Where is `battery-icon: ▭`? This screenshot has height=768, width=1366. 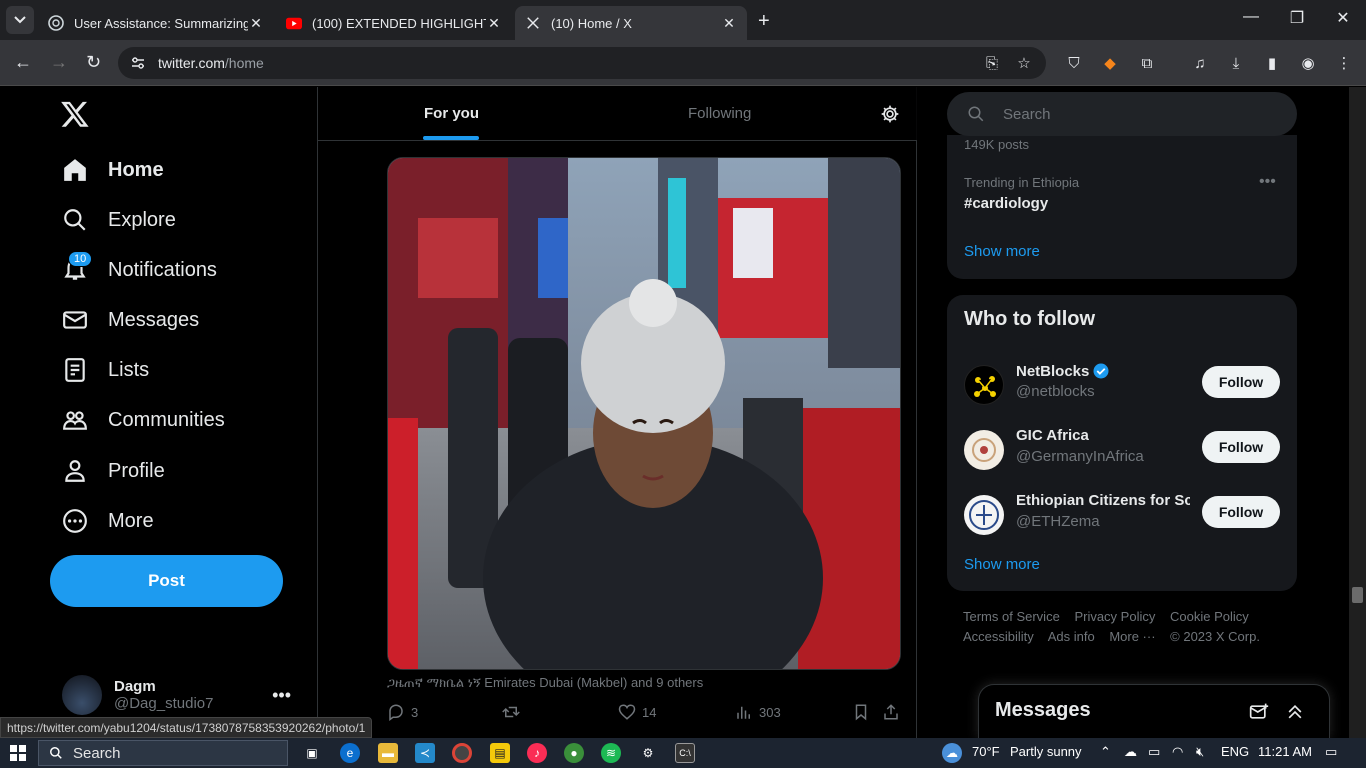
battery-icon: ▭ is located at coordinates (1154, 752).